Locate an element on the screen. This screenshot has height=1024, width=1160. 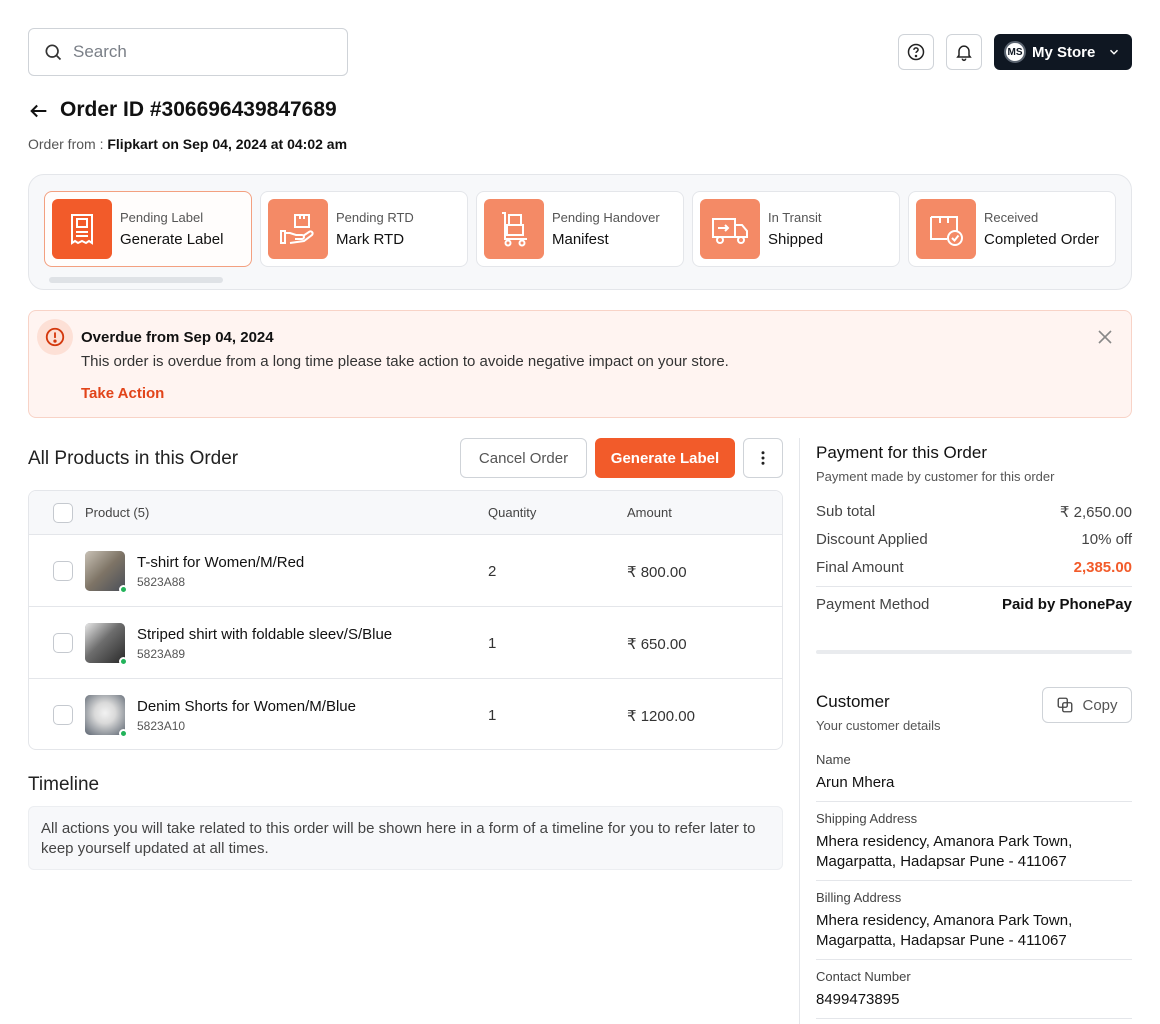
contact-number: 8499473895 is located at coordinates (858, 999).